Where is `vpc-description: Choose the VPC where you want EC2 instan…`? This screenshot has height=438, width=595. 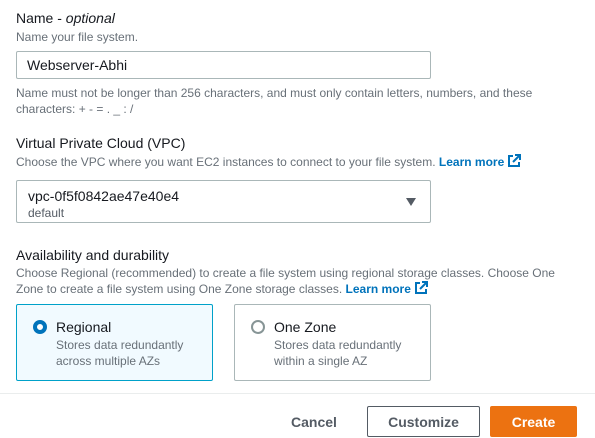
vpc-description: Choose the VPC where you want EC2 instan… is located at coordinates (301, 163).